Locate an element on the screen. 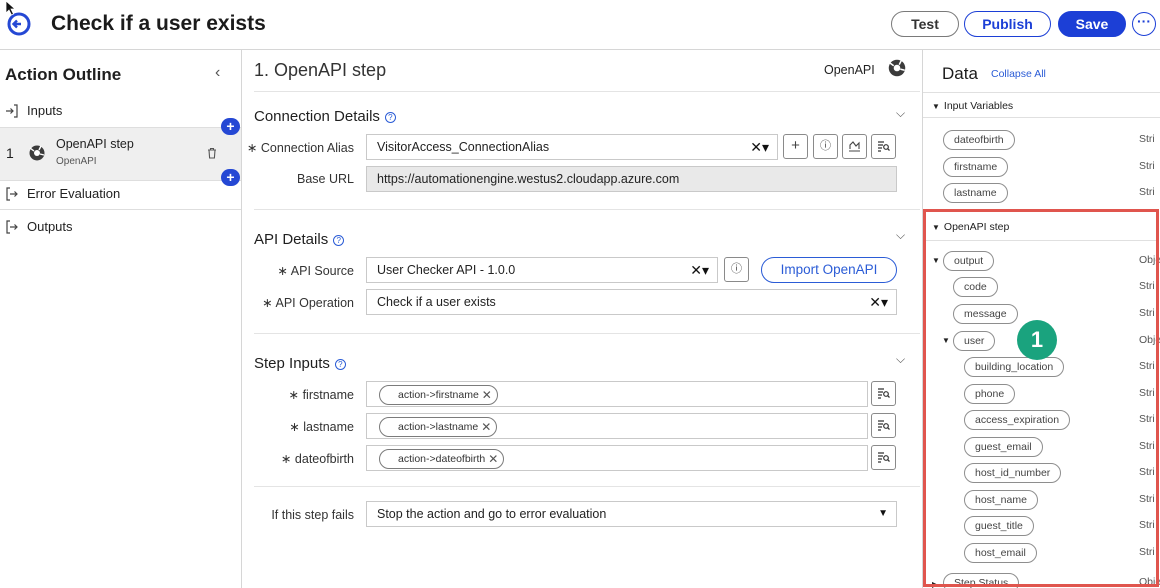 Image resolution: width=1160 pixels, height=588 pixels. connection-alias-label: ∗ Connection Alias is located at coordinates (300, 148).